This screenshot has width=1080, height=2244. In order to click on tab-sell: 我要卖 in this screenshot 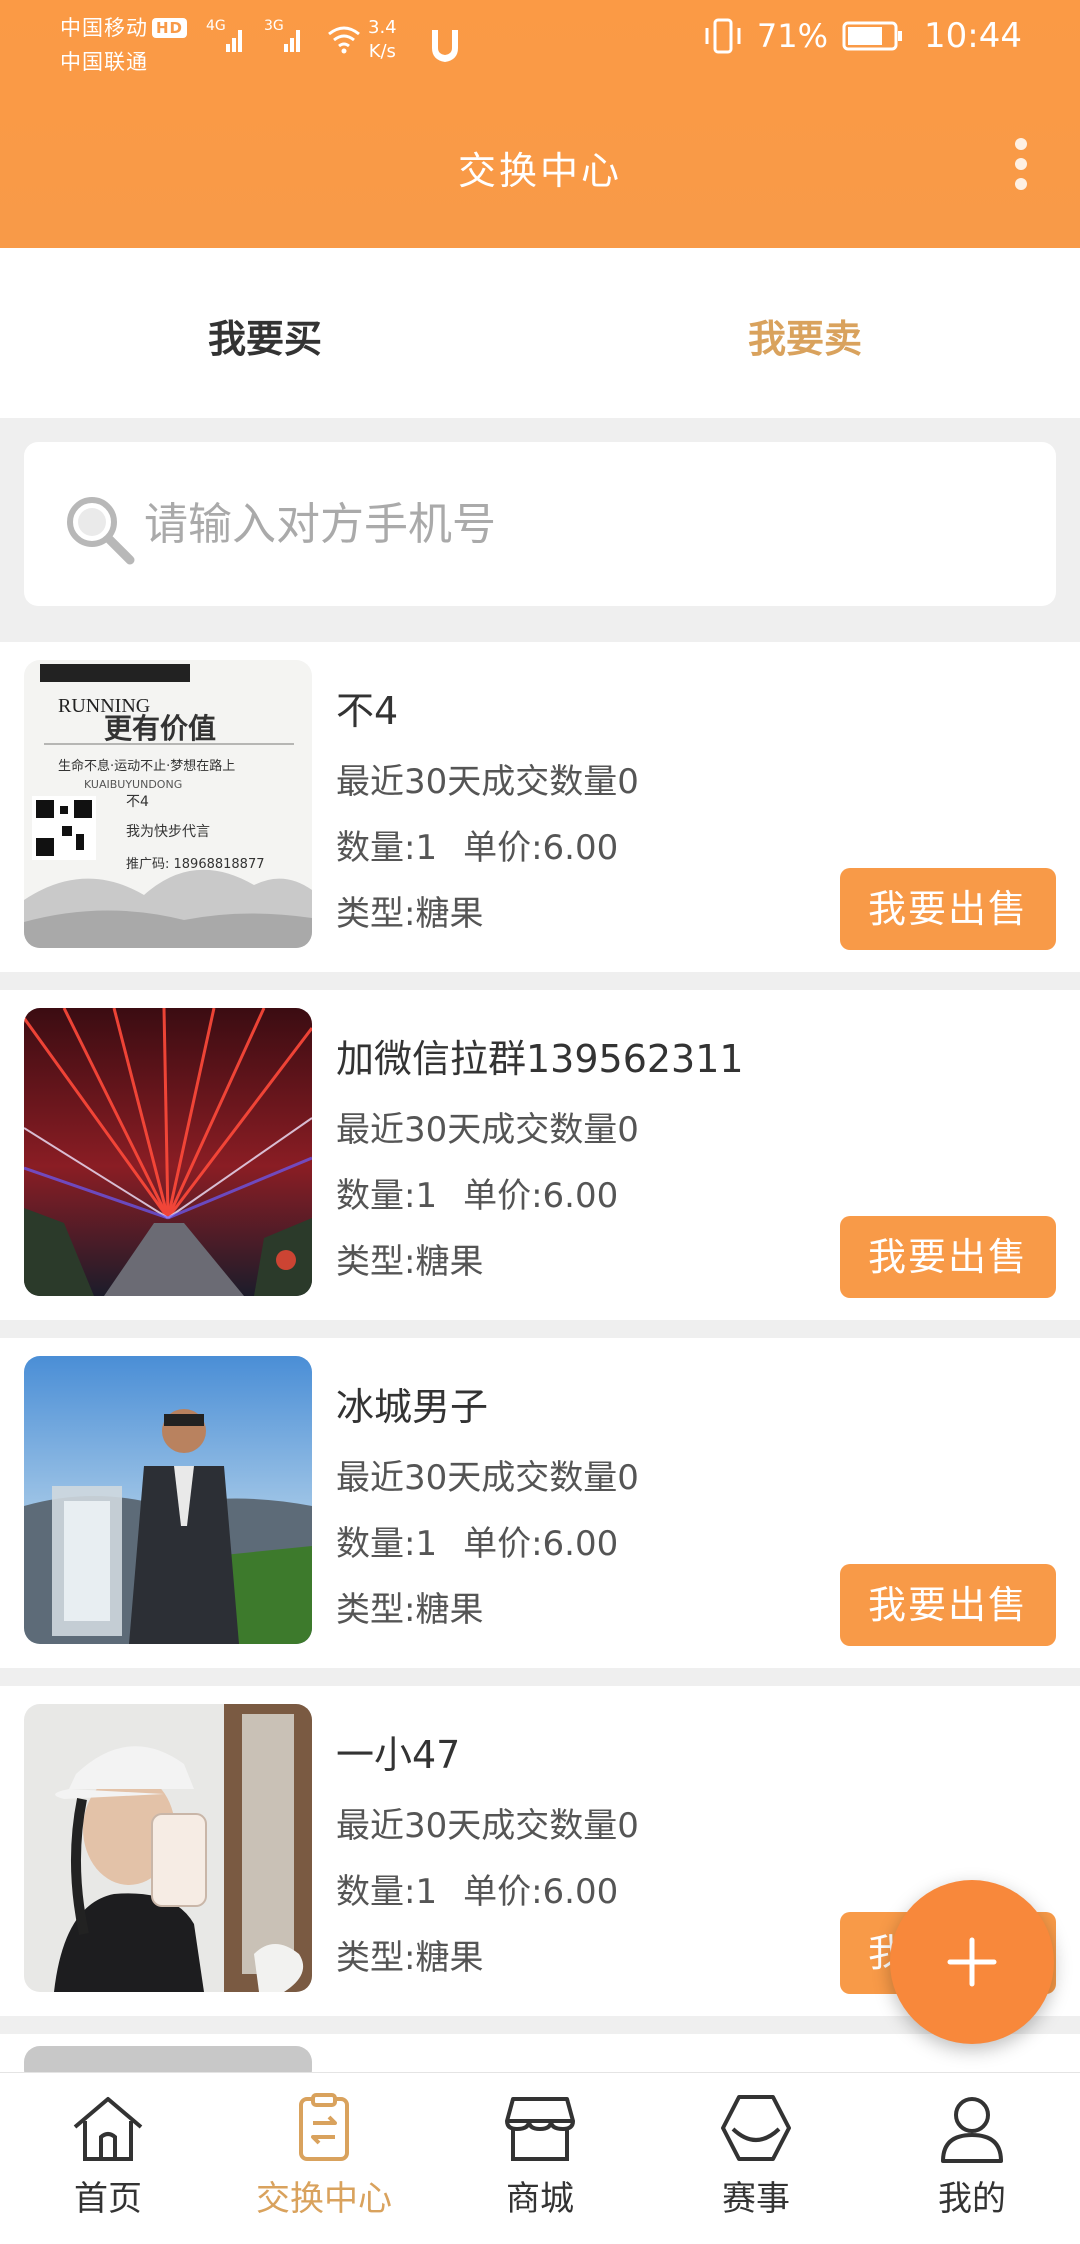, I will do `click(805, 335)`.